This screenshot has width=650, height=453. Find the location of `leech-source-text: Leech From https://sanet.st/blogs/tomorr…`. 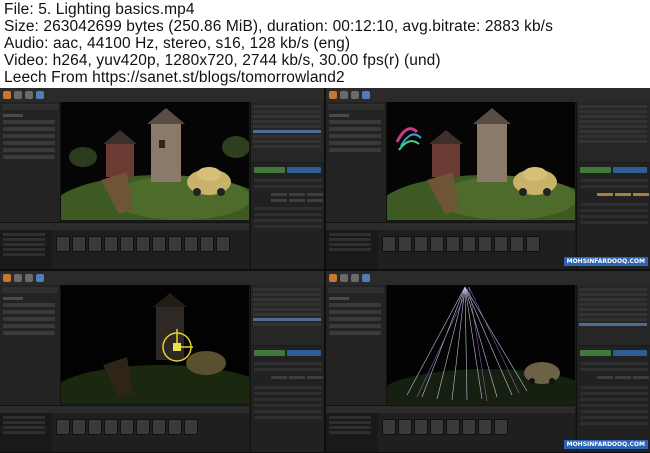

leech-source-text: Leech From https://sanet.st/blogs/tomorr… is located at coordinates (174, 77).